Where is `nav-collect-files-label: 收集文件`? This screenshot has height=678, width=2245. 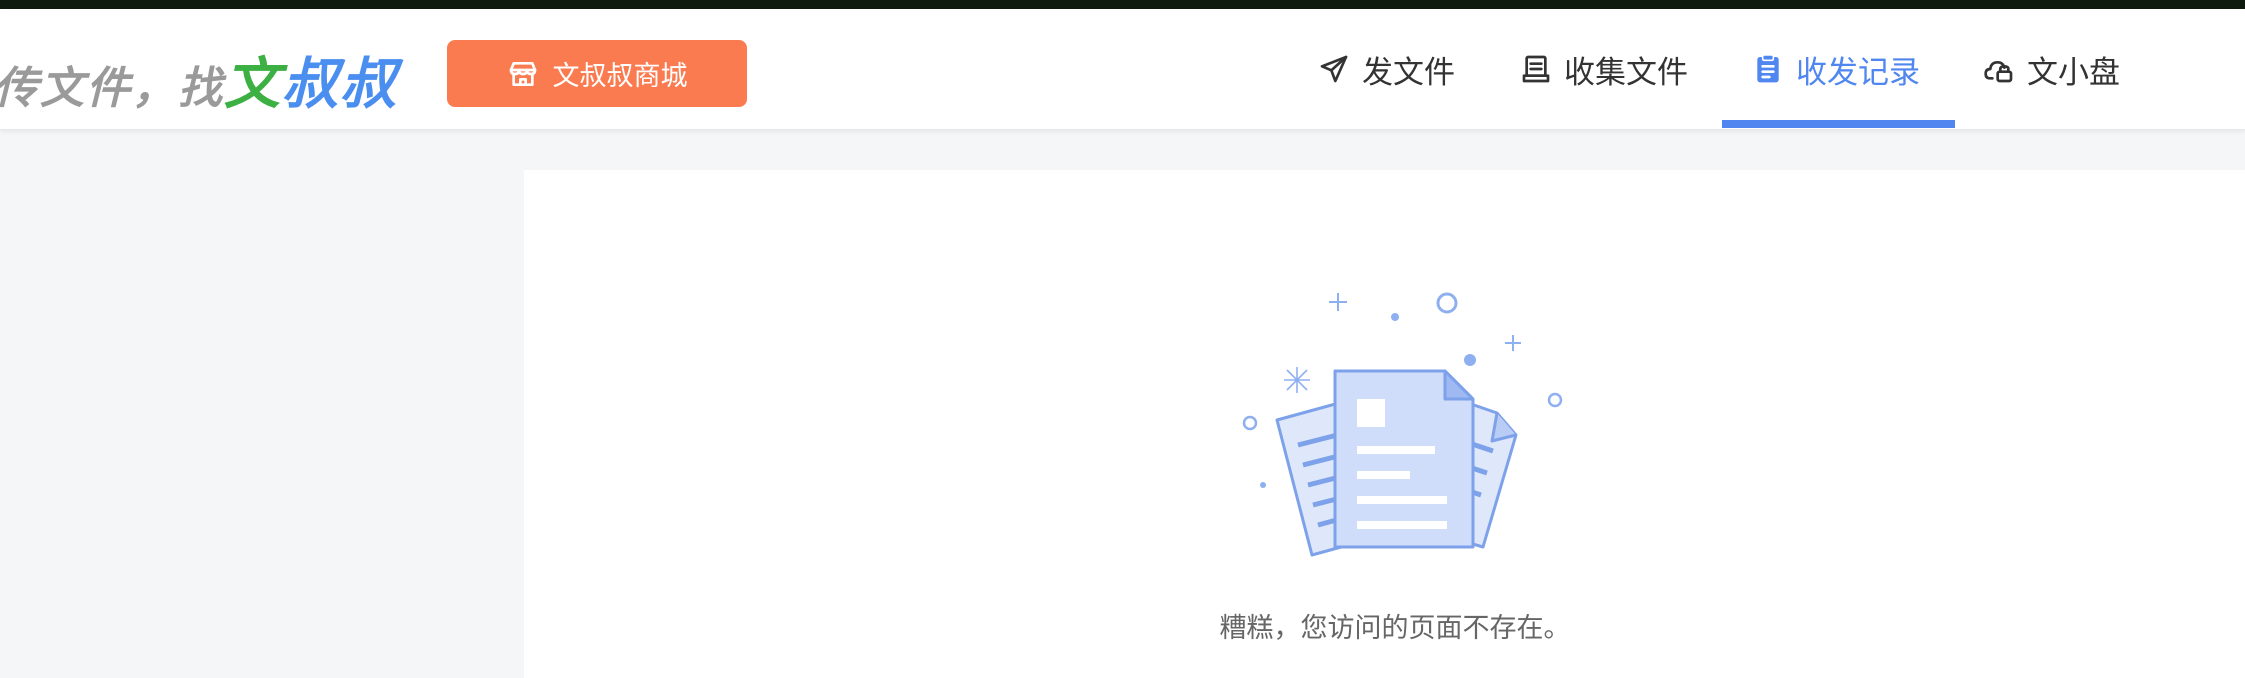 nav-collect-files-label: 收集文件 is located at coordinates (1626, 72).